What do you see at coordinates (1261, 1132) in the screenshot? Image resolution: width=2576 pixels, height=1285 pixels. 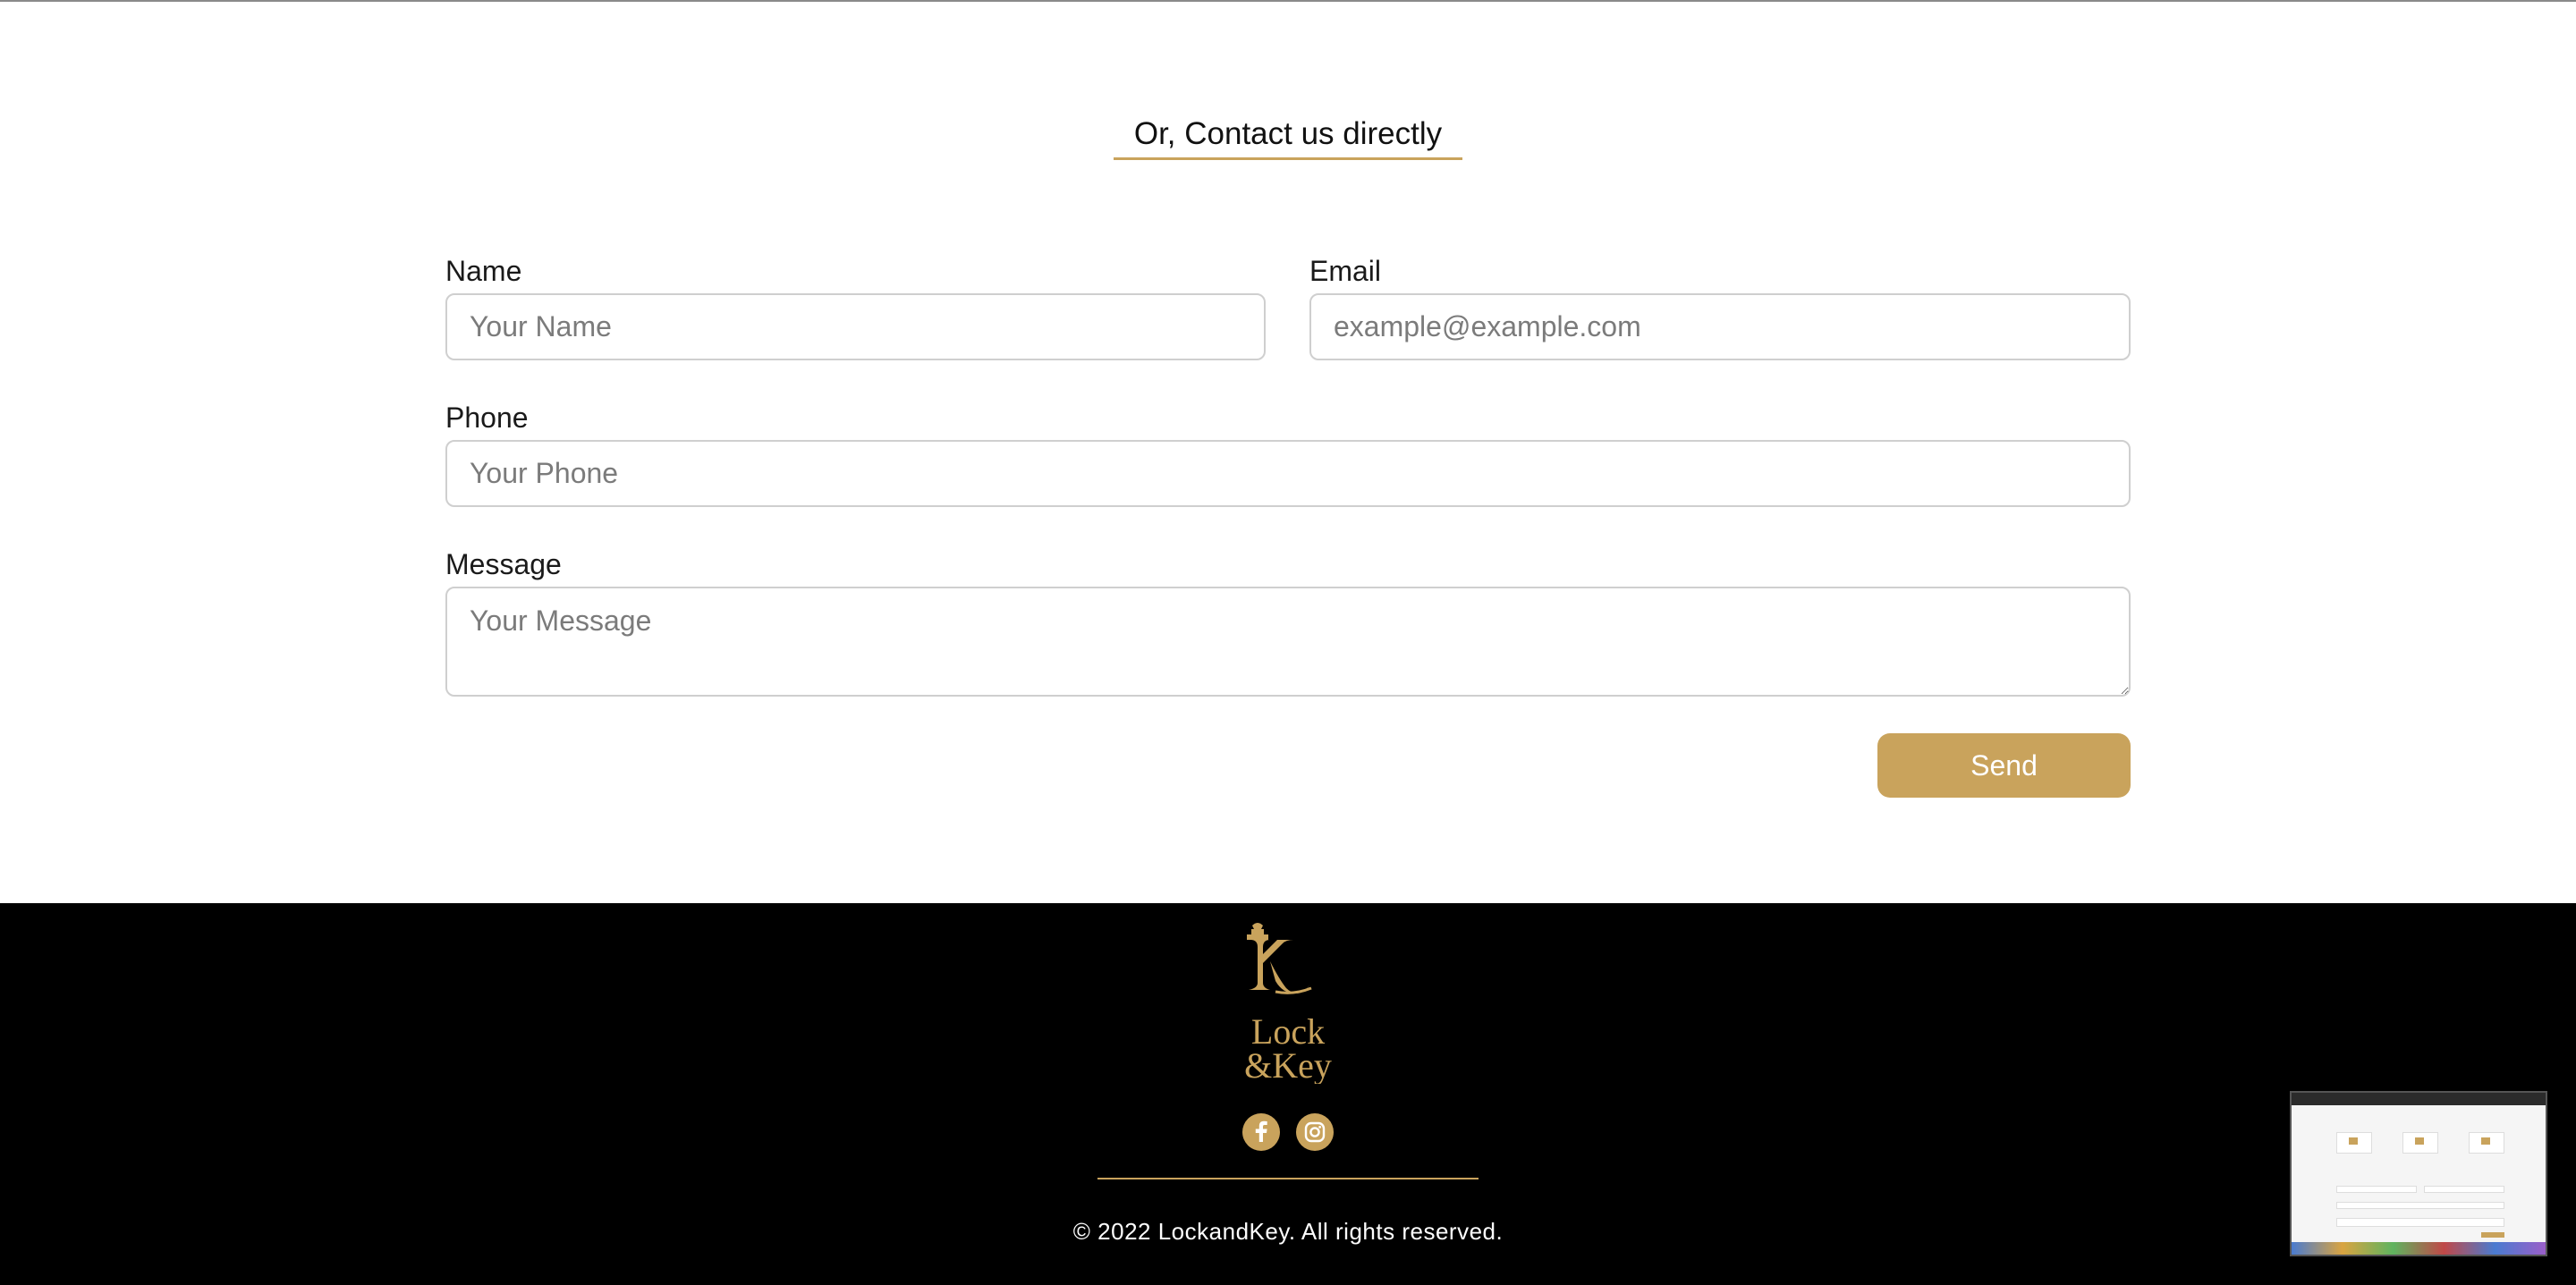 I see `facebook-icon` at bounding box center [1261, 1132].